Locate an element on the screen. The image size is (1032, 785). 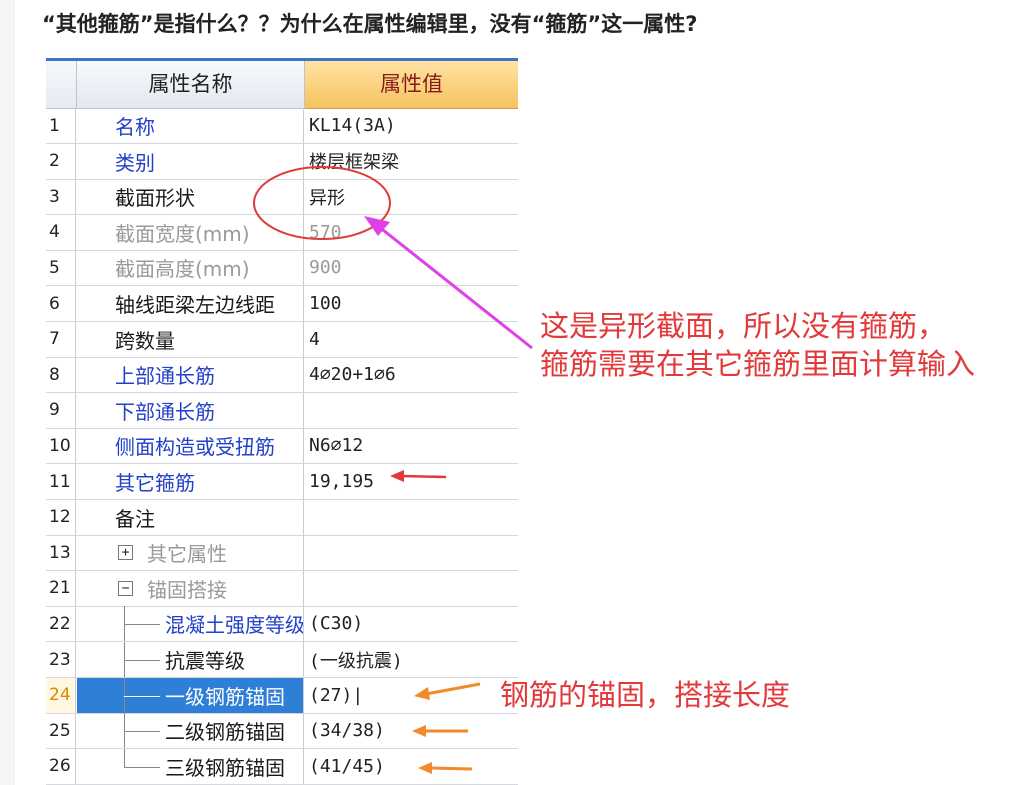
table-row: 9 下部通长筋 is located at coordinates (282, 410).